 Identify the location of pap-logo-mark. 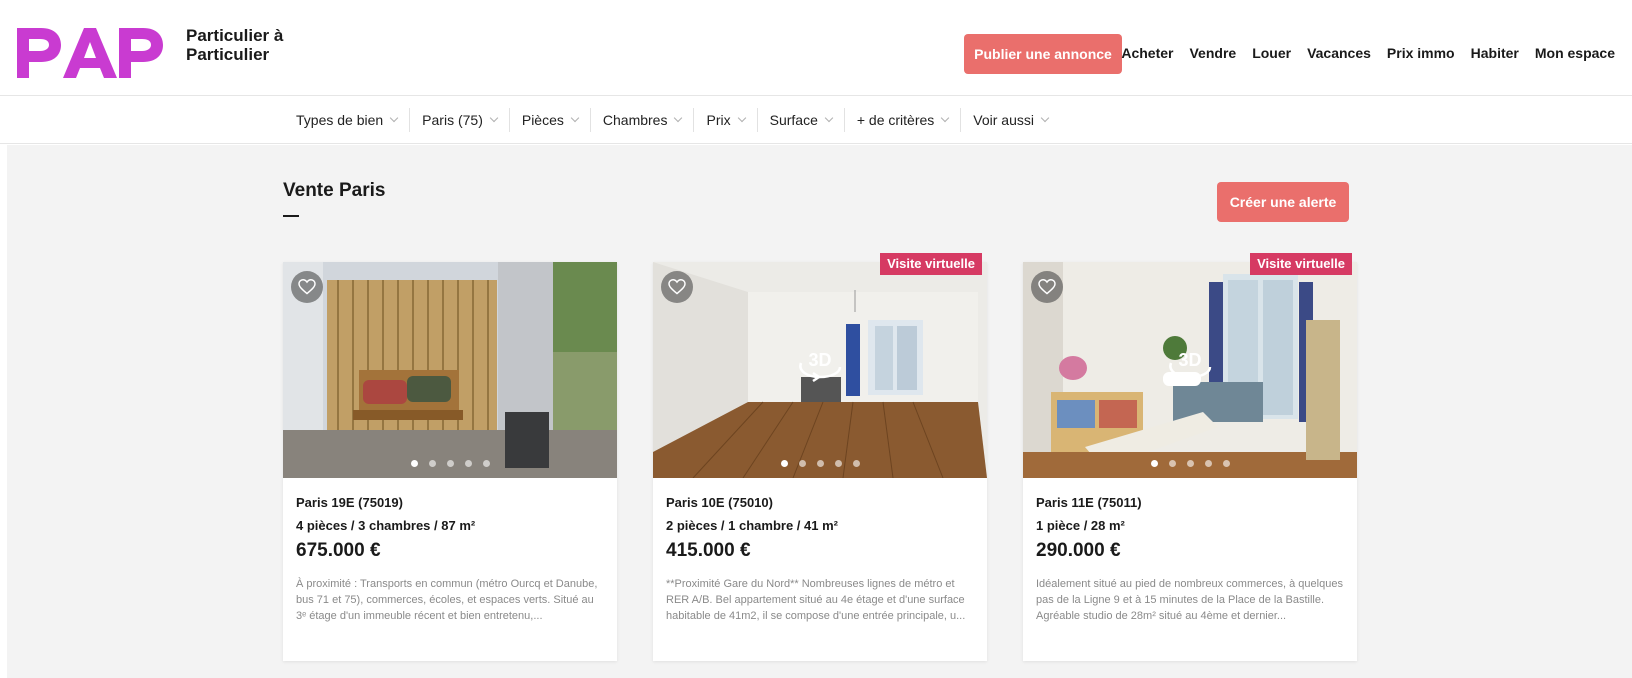
(90, 53).